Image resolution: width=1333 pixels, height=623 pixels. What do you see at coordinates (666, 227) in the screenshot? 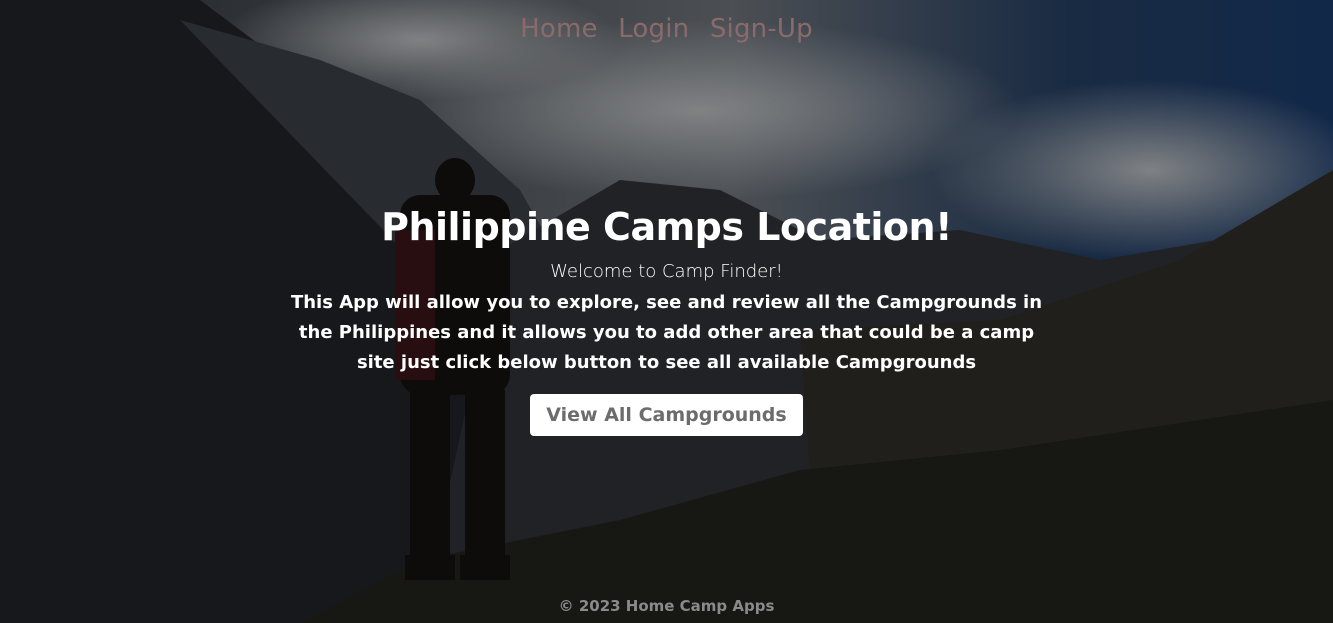
I see `page-title: Philippine Camps Location!` at bounding box center [666, 227].